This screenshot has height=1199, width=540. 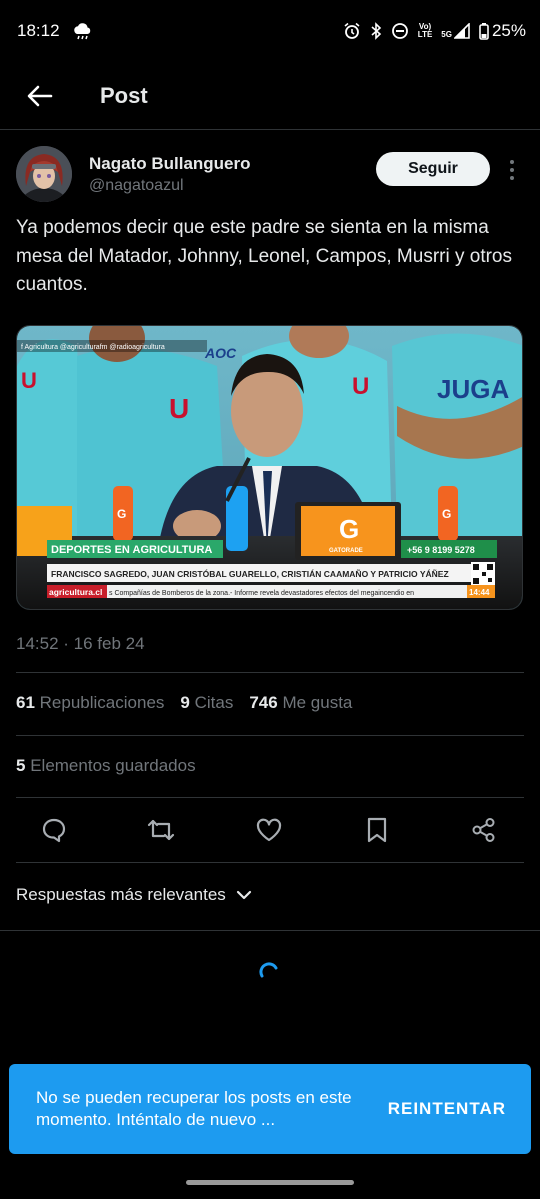 I want to click on likes-stat: 746 Me gusta, so click(x=300, y=703).